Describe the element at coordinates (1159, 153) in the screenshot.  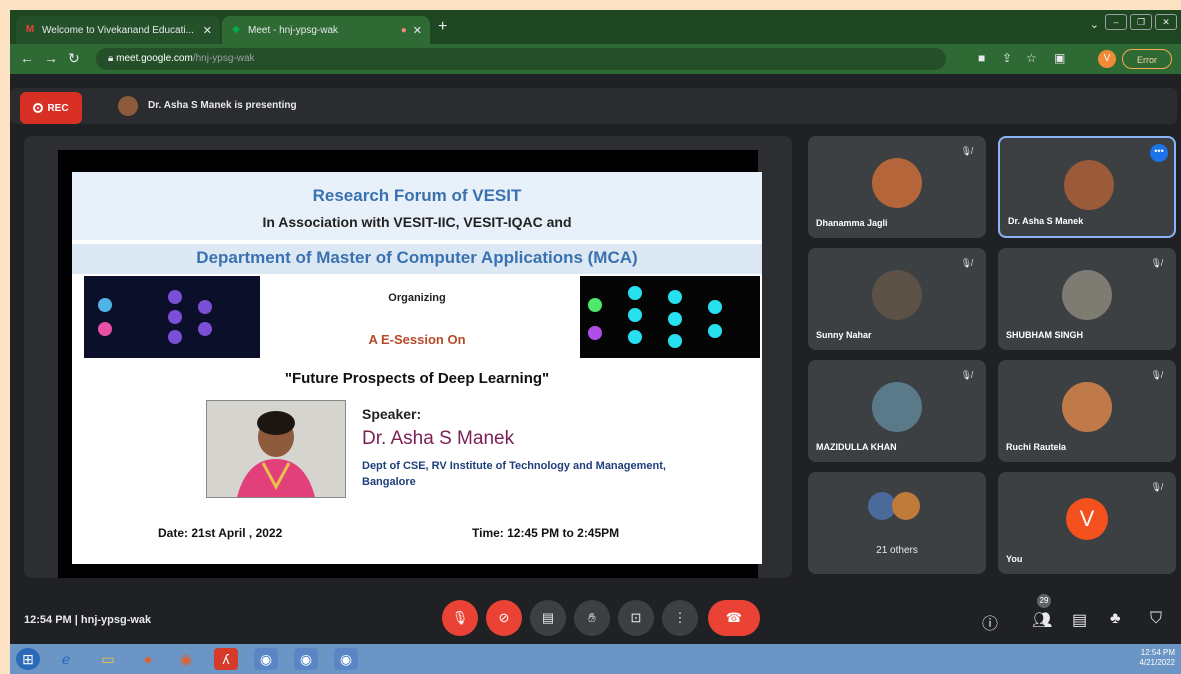
I see `more-options-icon: •••` at that location.